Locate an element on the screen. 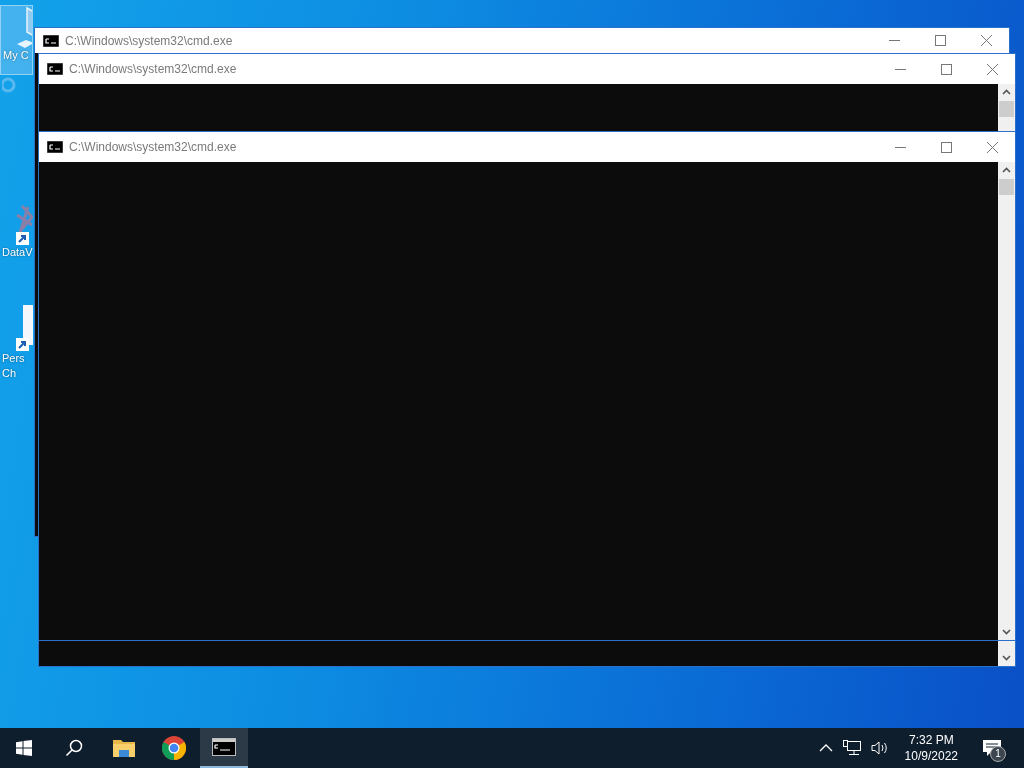 The width and height of the screenshot is (1024, 768). scrollbar is located at coordinates (1006, 401).